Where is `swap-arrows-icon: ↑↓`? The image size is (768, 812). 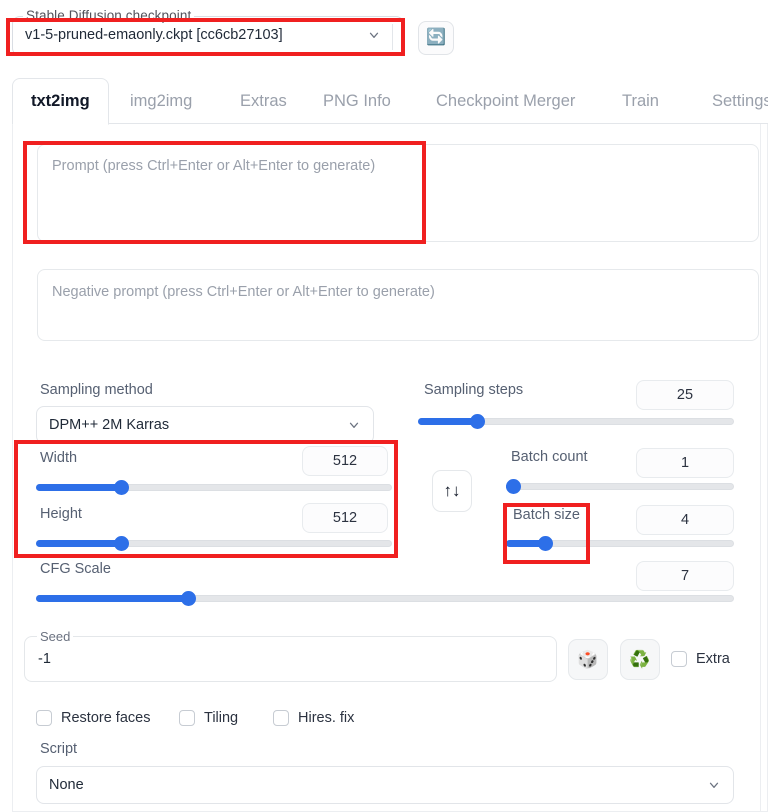
swap-arrows-icon: ↑↓ is located at coordinates (452, 490).